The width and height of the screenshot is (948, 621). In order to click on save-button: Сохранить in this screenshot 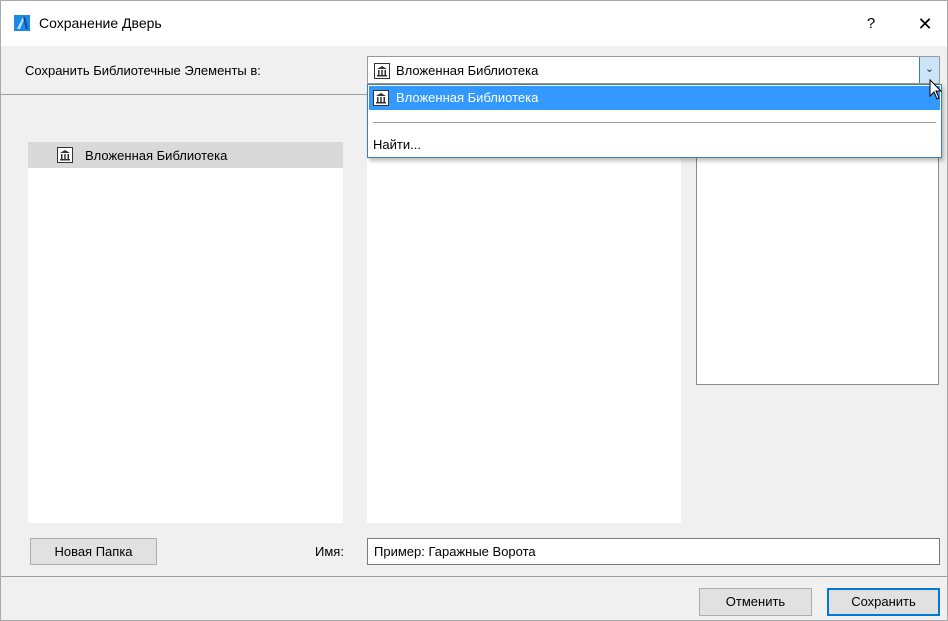, I will do `click(883, 602)`.